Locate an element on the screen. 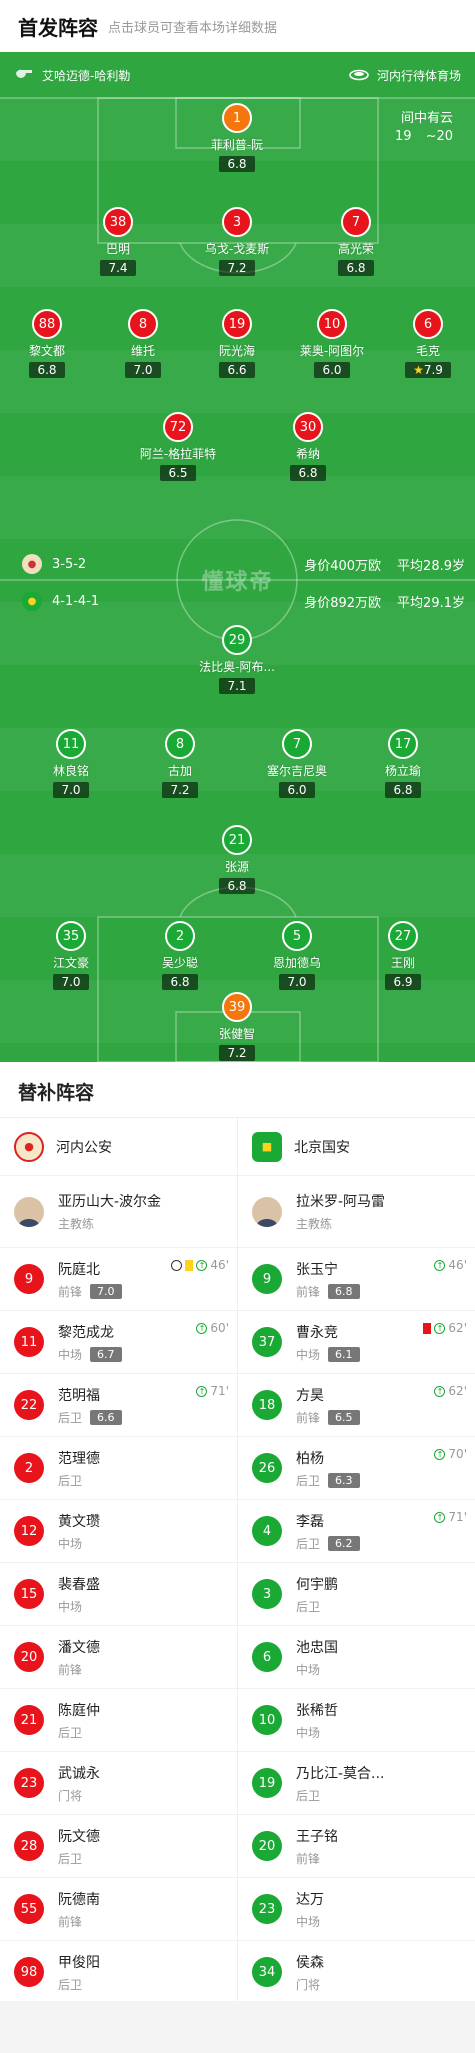 This screenshot has height=2053, width=475. home-team-badge-icon: ● is located at coordinates (32, 564).